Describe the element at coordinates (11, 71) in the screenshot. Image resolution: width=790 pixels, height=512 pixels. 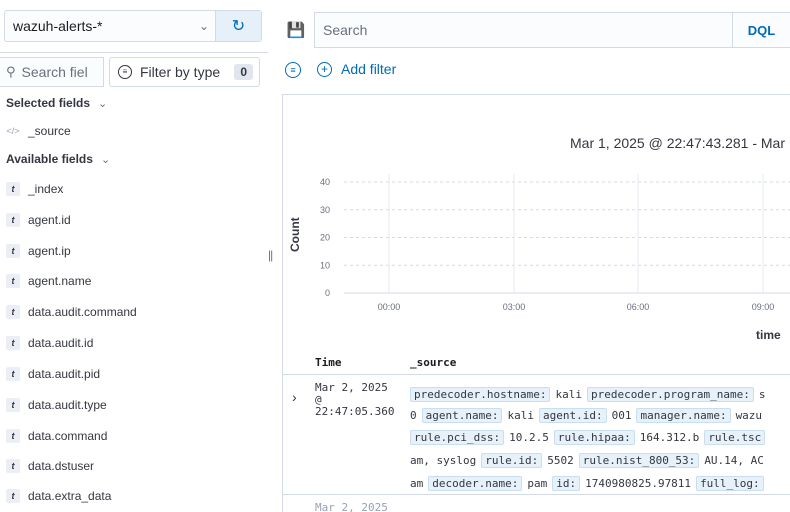
I see `search-icon: ⚲` at that location.